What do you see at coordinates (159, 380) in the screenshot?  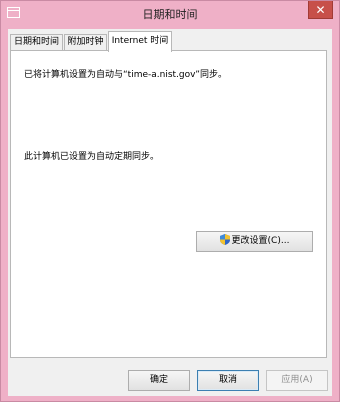 I see `ok-button: 确定` at bounding box center [159, 380].